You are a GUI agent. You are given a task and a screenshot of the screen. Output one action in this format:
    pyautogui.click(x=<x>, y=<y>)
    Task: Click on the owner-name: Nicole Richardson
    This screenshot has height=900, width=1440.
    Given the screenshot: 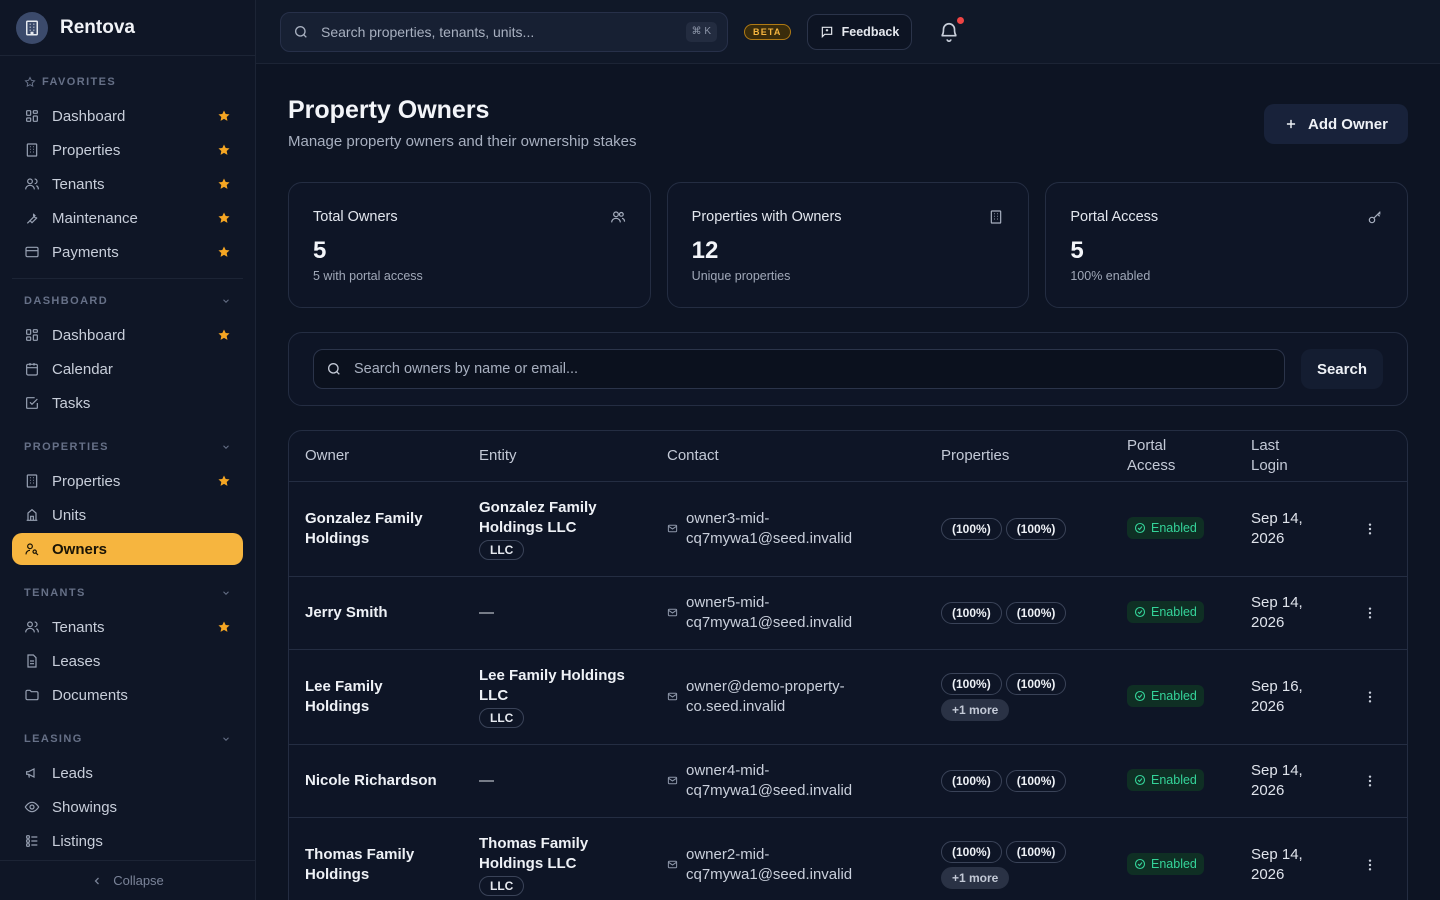 What is the action you would take?
    pyautogui.click(x=371, y=780)
    